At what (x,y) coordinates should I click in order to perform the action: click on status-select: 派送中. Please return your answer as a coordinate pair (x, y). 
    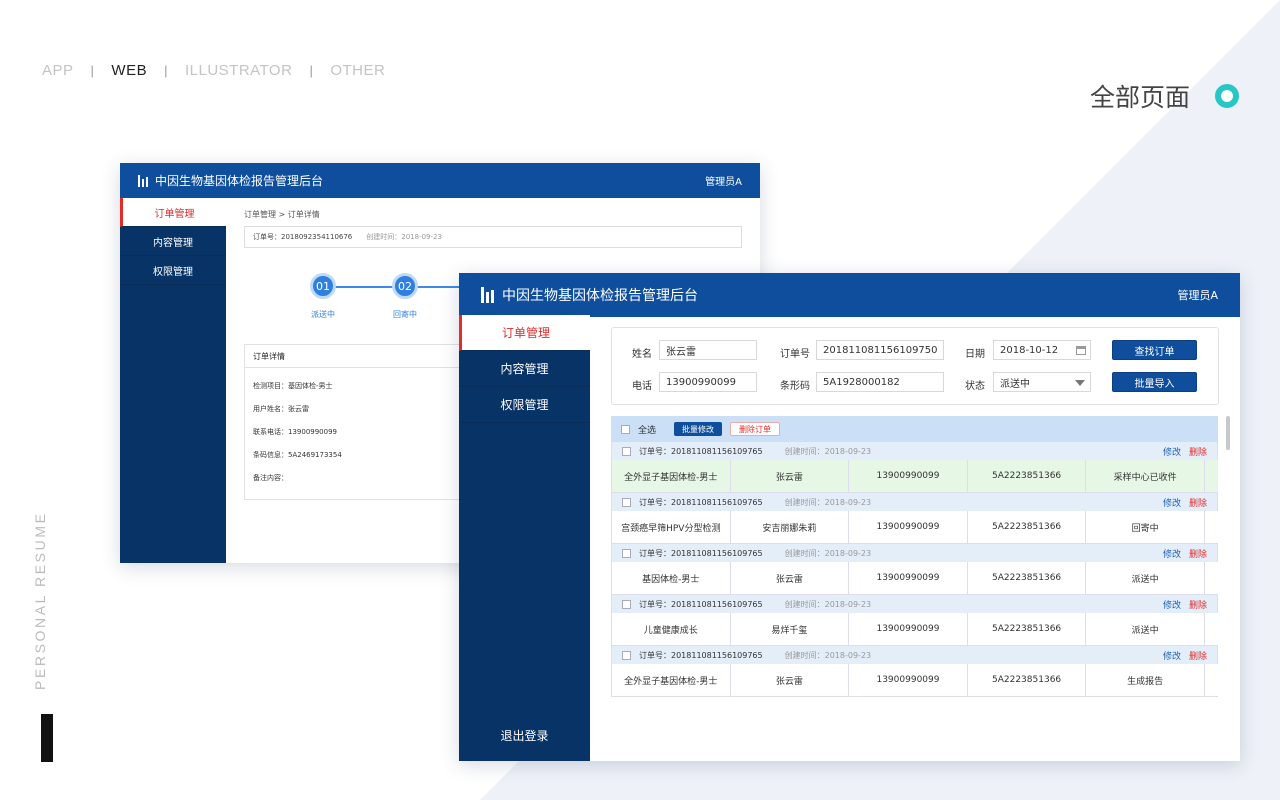
    Looking at the image, I should click on (1042, 382).